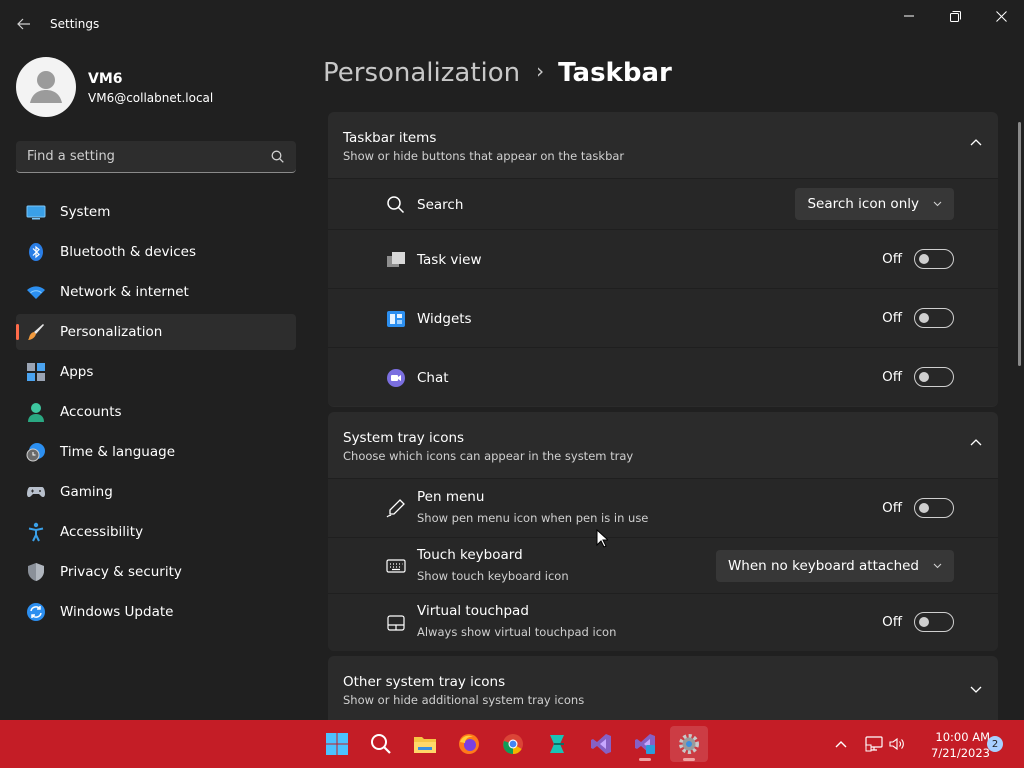  I want to click on volume-icon, so click(896, 744).